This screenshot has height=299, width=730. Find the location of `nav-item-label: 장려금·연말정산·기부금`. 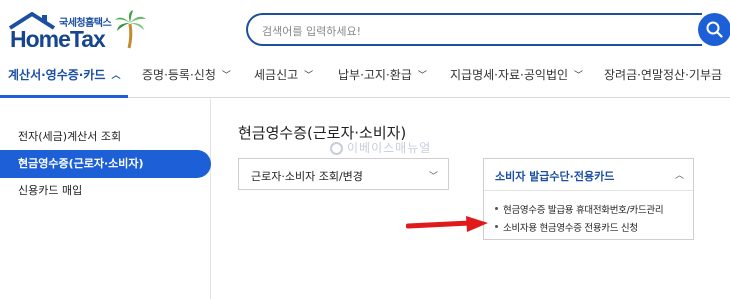

nav-item-label: 장려금·연말정산·기부금 is located at coordinates (663, 75).